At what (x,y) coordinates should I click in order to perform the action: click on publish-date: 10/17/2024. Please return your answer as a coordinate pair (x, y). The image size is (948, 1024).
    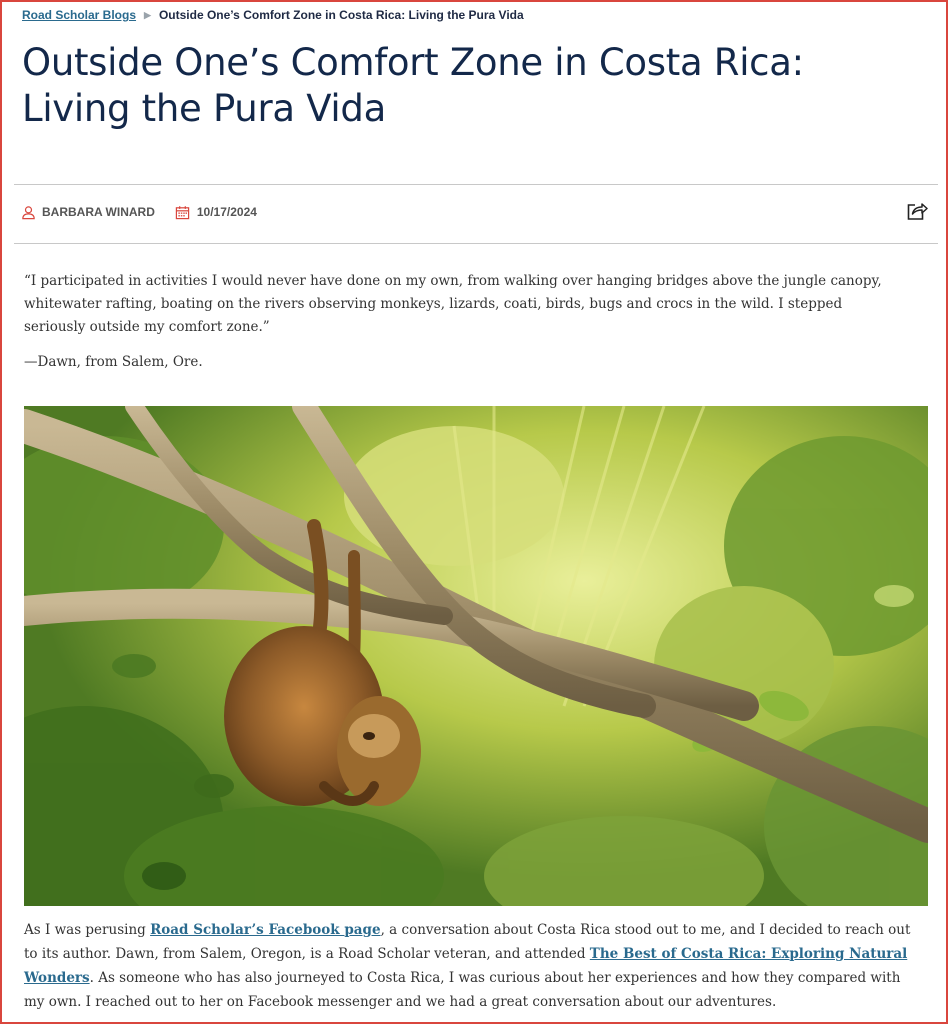
    Looking at the image, I should click on (226, 212).